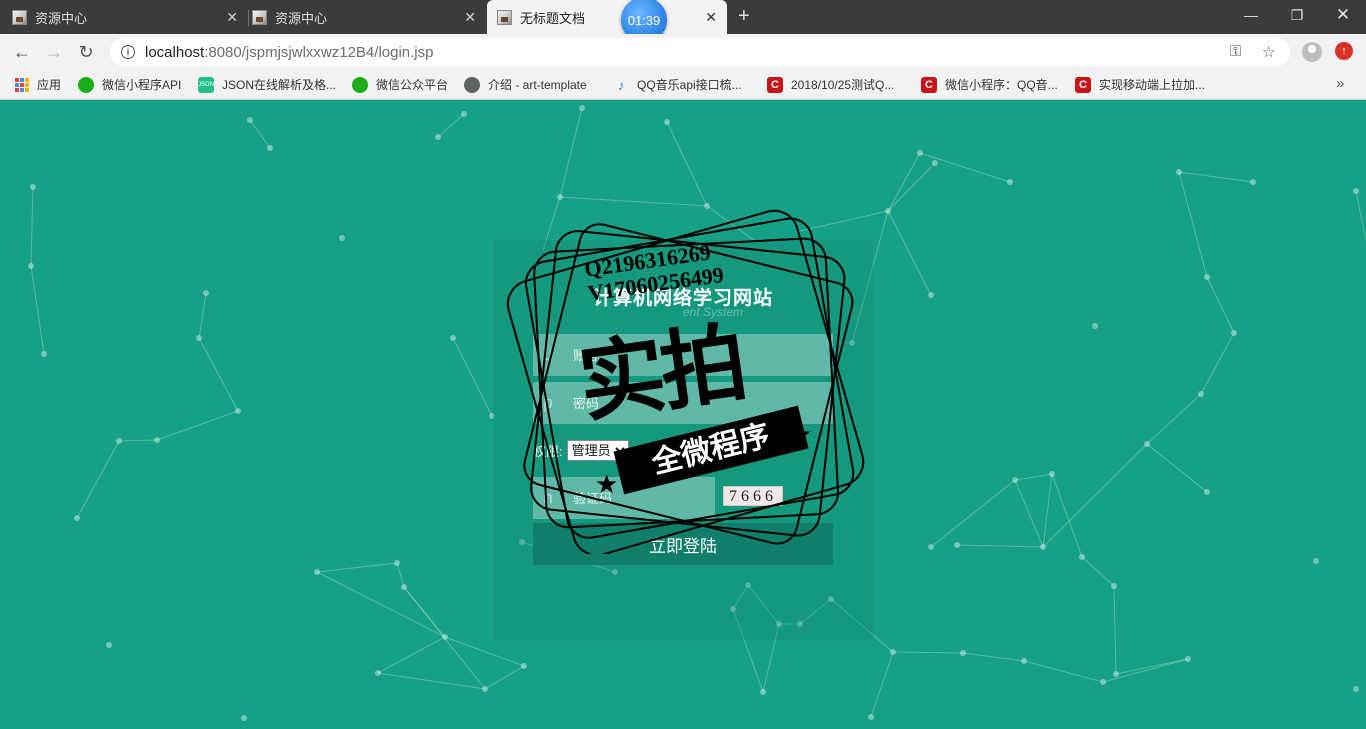 The height and width of the screenshot is (729, 1366). I want to click on json-icon: JSON, so click(206, 84).